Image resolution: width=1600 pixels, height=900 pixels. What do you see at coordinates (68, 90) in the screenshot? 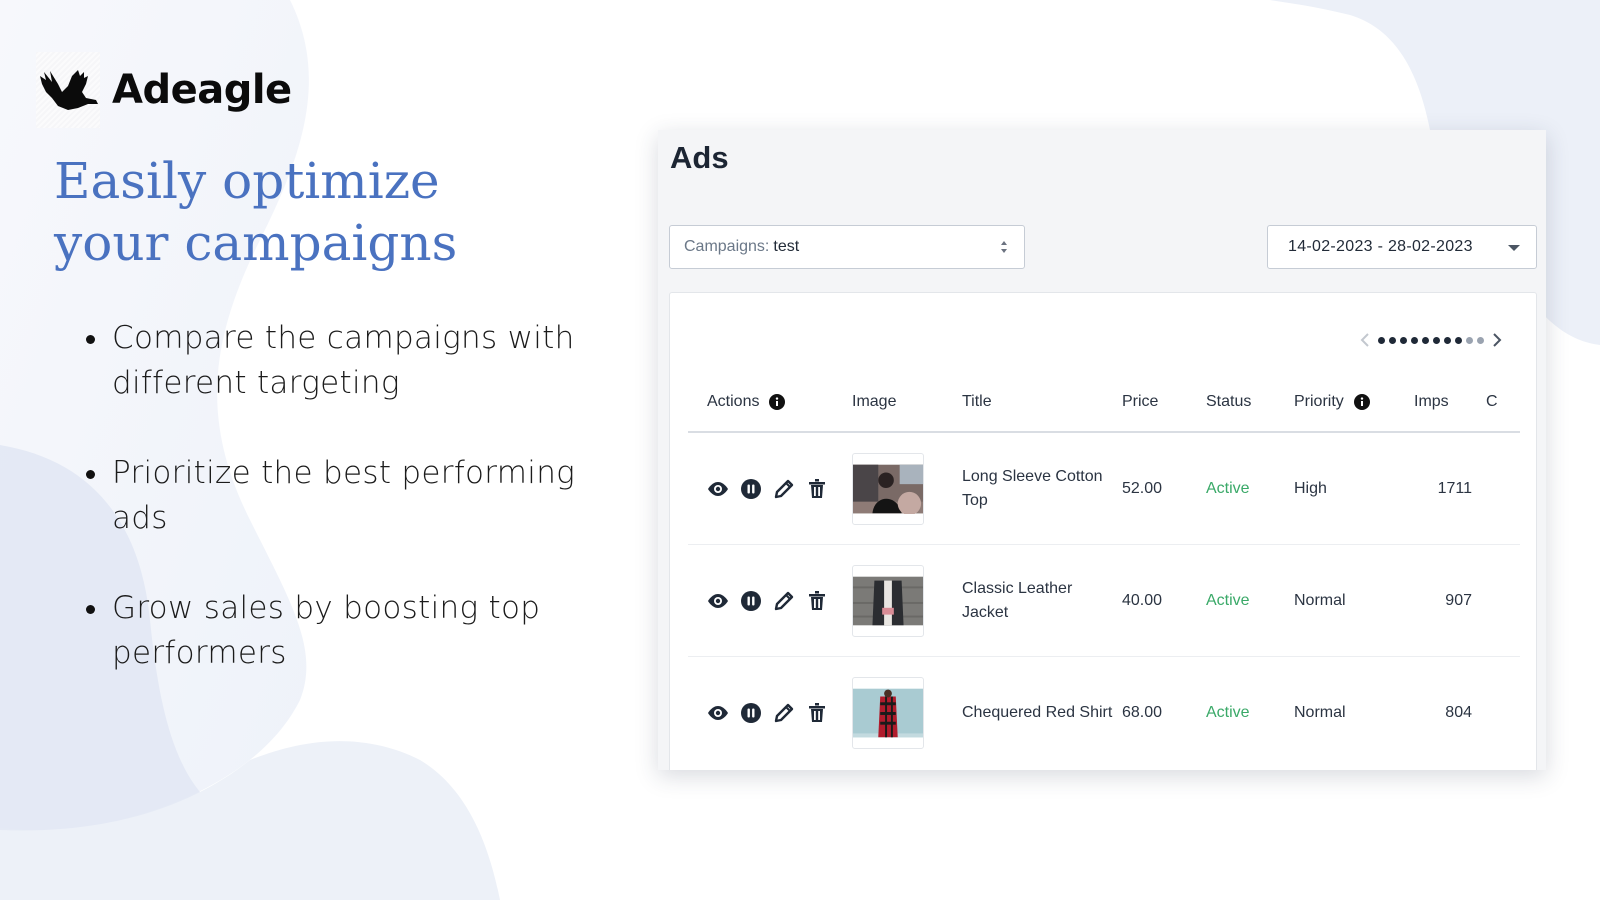
I see `eagle-icon` at bounding box center [68, 90].